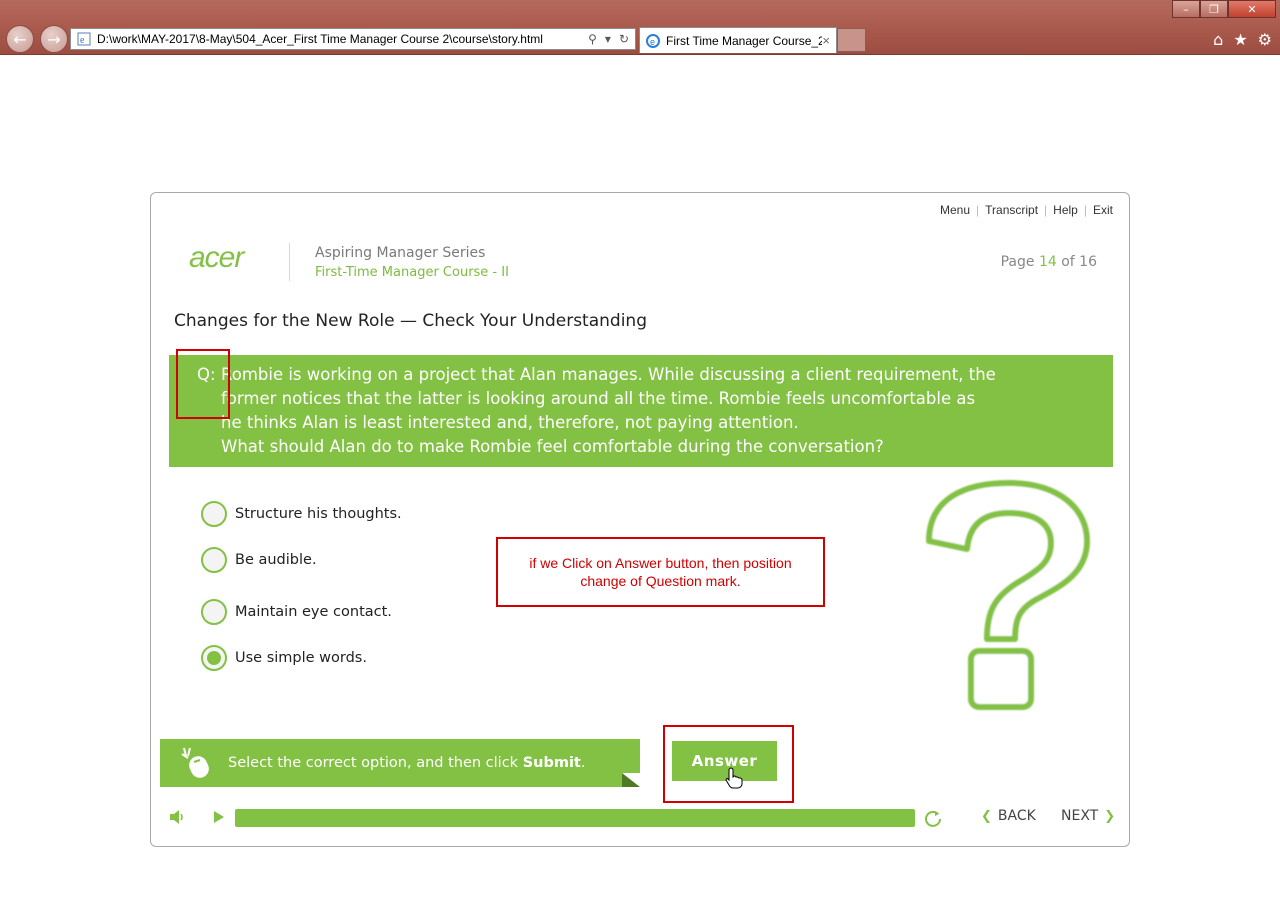 The width and height of the screenshot is (1280, 900). I want to click on course-title: First-Time Manager Course - II, so click(412, 272).